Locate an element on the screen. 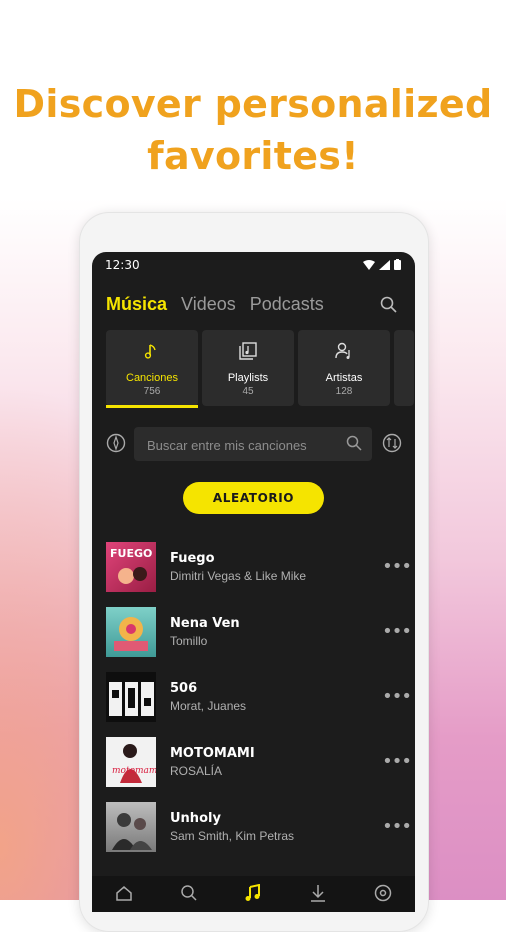 This screenshot has height=932, width=506. song-title: 506 is located at coordinates (184, 688).